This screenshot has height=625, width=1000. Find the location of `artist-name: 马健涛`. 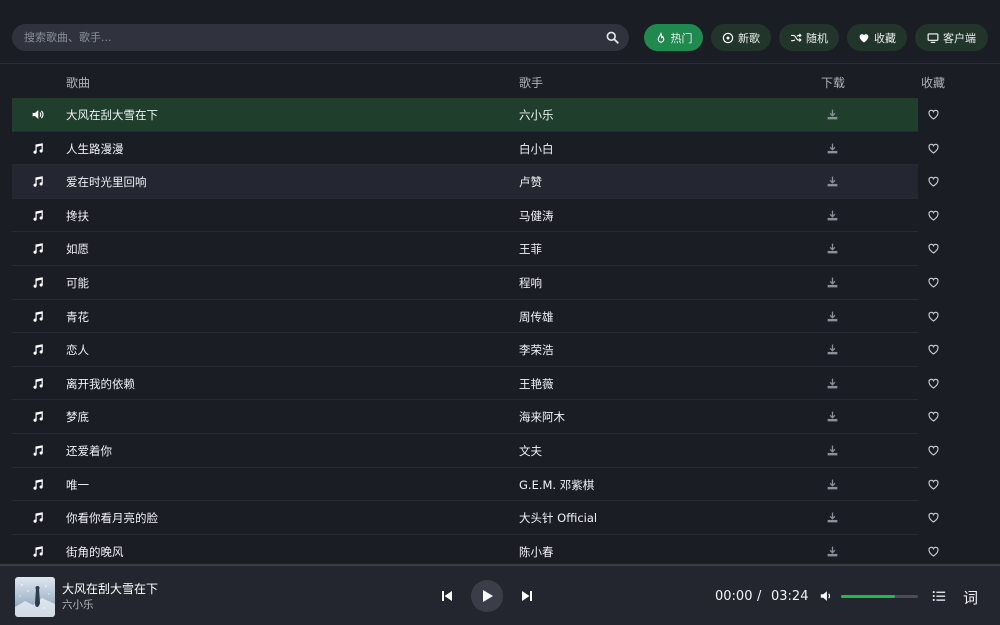

artist-name: 马健涛 is located at coordinates (536, 216).